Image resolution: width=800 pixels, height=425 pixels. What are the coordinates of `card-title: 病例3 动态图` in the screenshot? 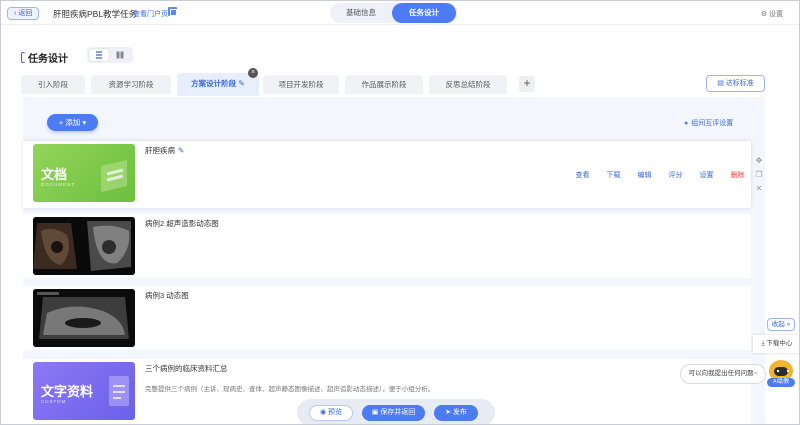 It's located at (167, 295).